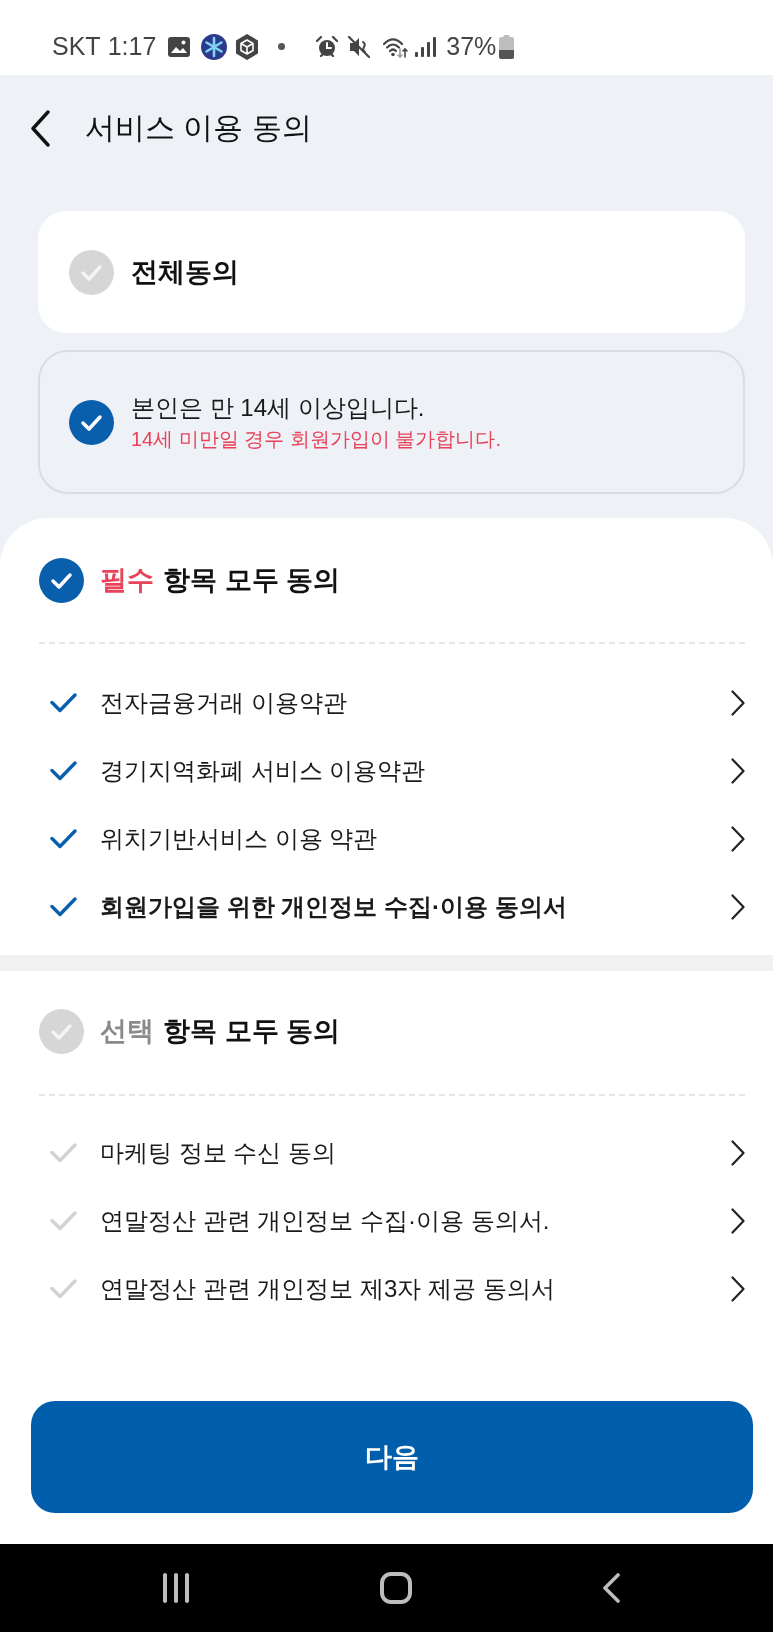 The image size is (773, 1632). I want to click on dot-icon, so click(282, 46).